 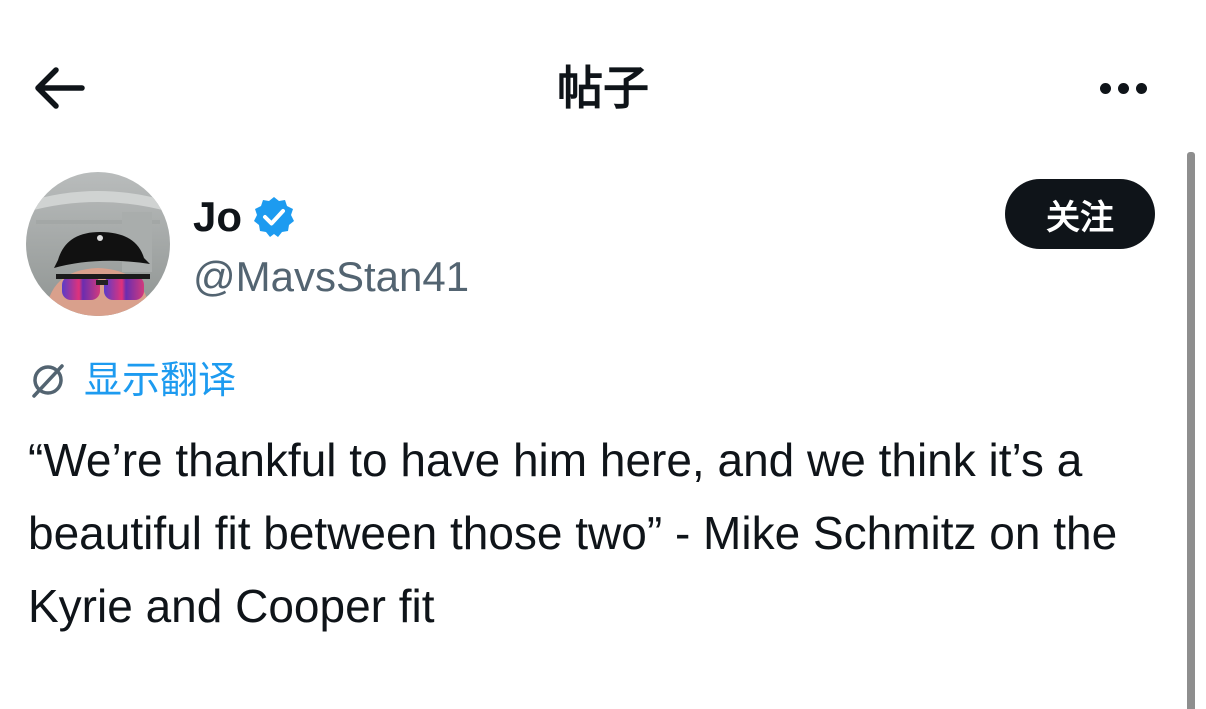 I want to click on author-handle: @MavsStan41, so click(x=331, y=277).